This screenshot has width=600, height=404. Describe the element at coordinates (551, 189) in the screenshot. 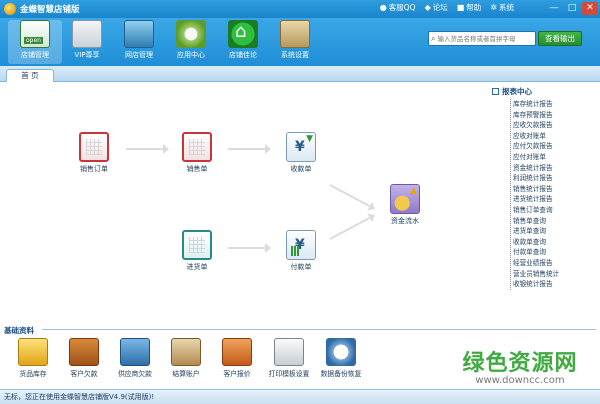

I see `report-item: 销售统计报告` at that location.